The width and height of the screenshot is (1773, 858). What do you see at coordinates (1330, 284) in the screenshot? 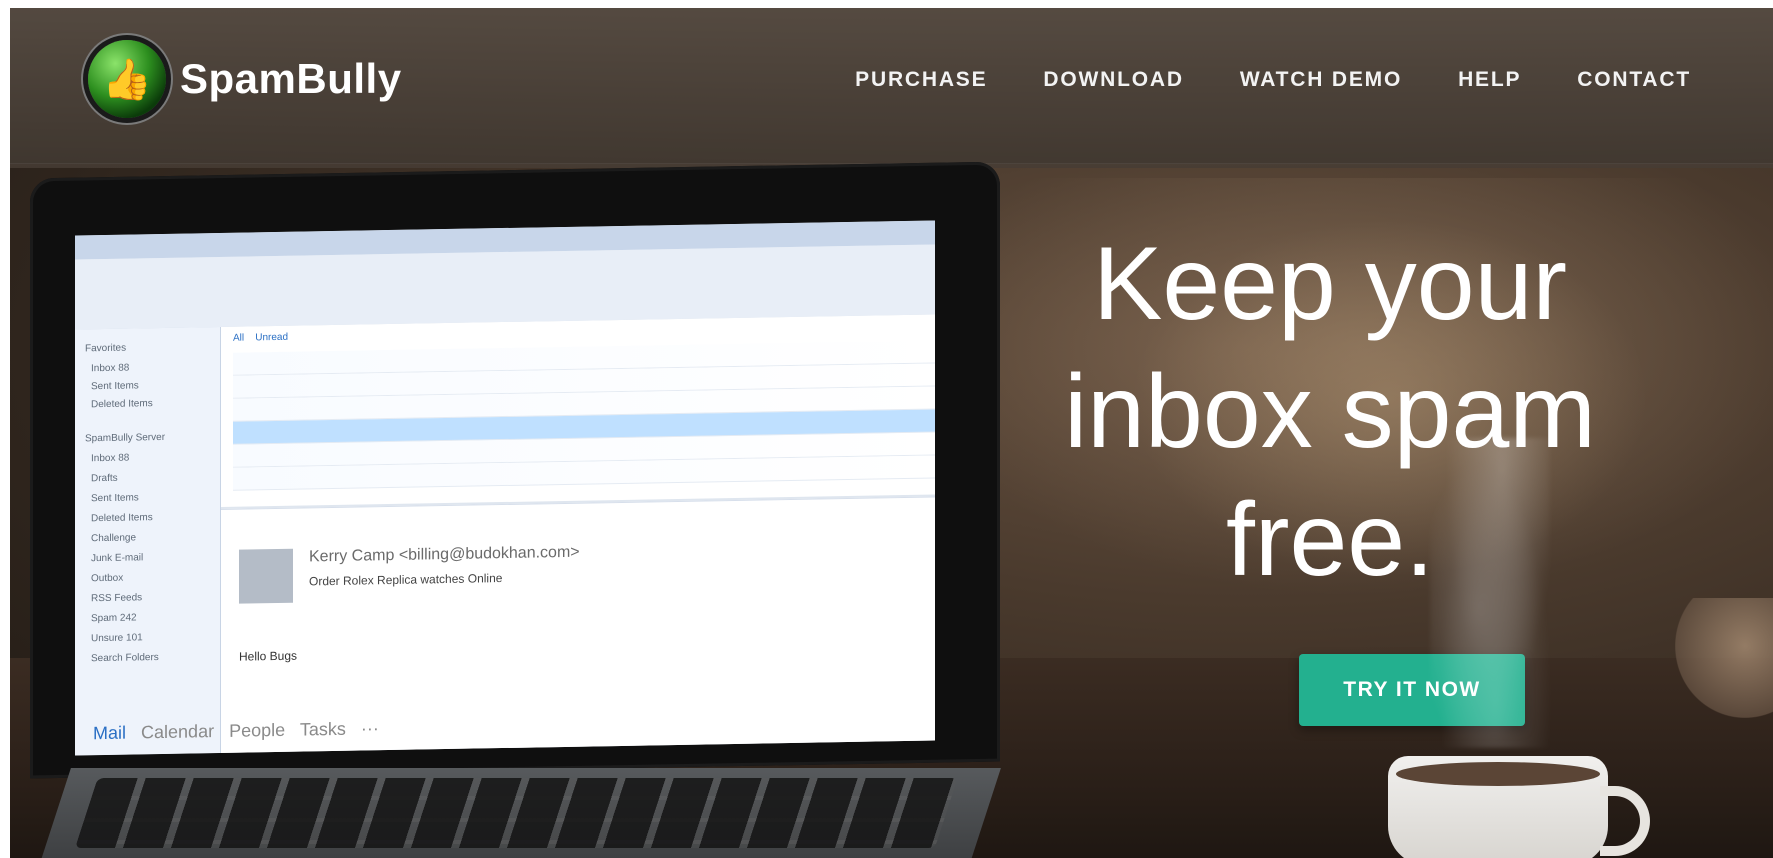
I see `hero-title-line-1: Keep your` at bounding box center [1330, 284].